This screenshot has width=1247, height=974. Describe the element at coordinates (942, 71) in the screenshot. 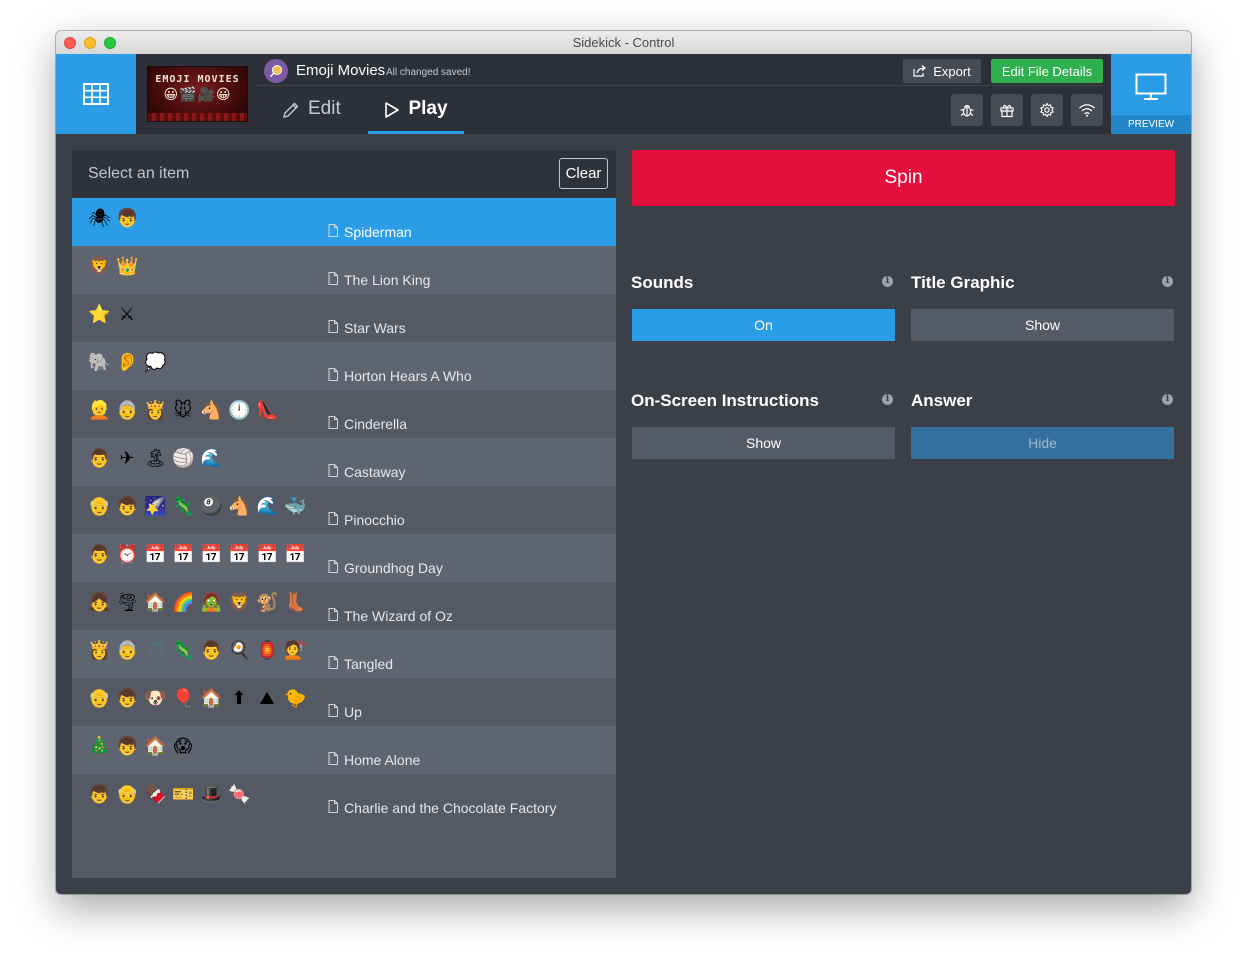

I see `export-button: Export` at that location.